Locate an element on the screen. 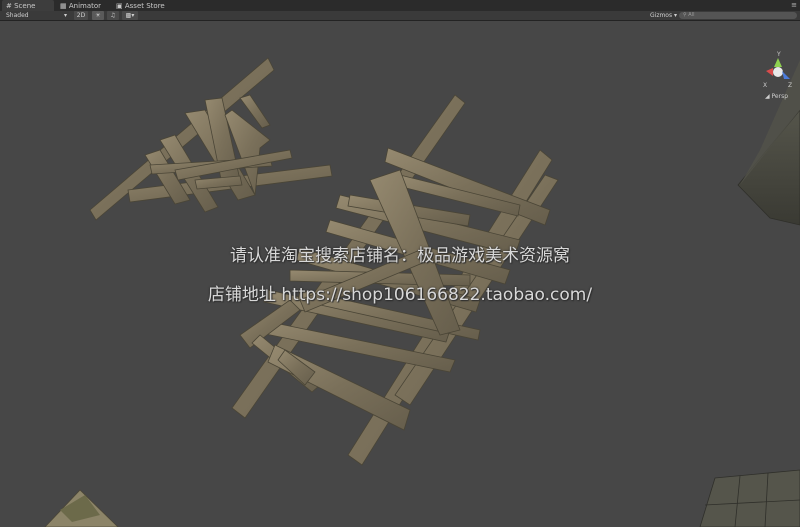 Image resolution: width=800 pixels, height=527 pixels. axis-y-cone is located at coordinates (778, 62).